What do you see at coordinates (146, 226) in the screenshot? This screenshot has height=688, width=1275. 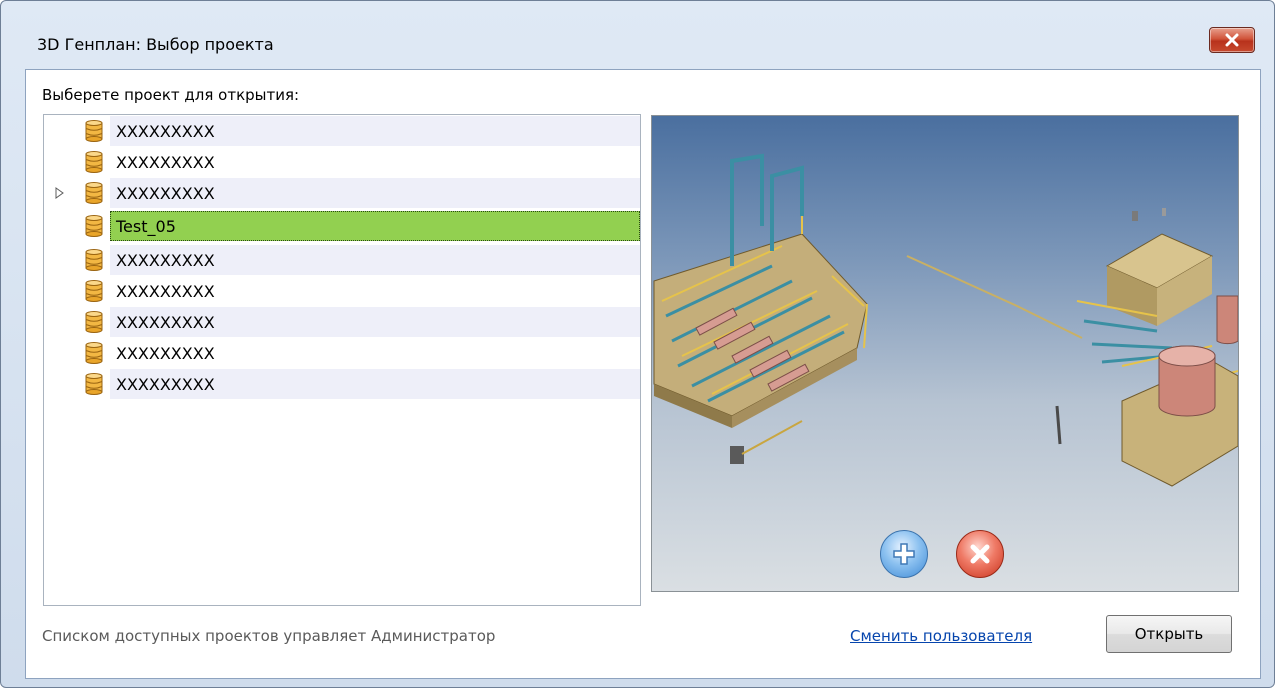 I see `project-label: Test_05` at bounding box center [146, 226].